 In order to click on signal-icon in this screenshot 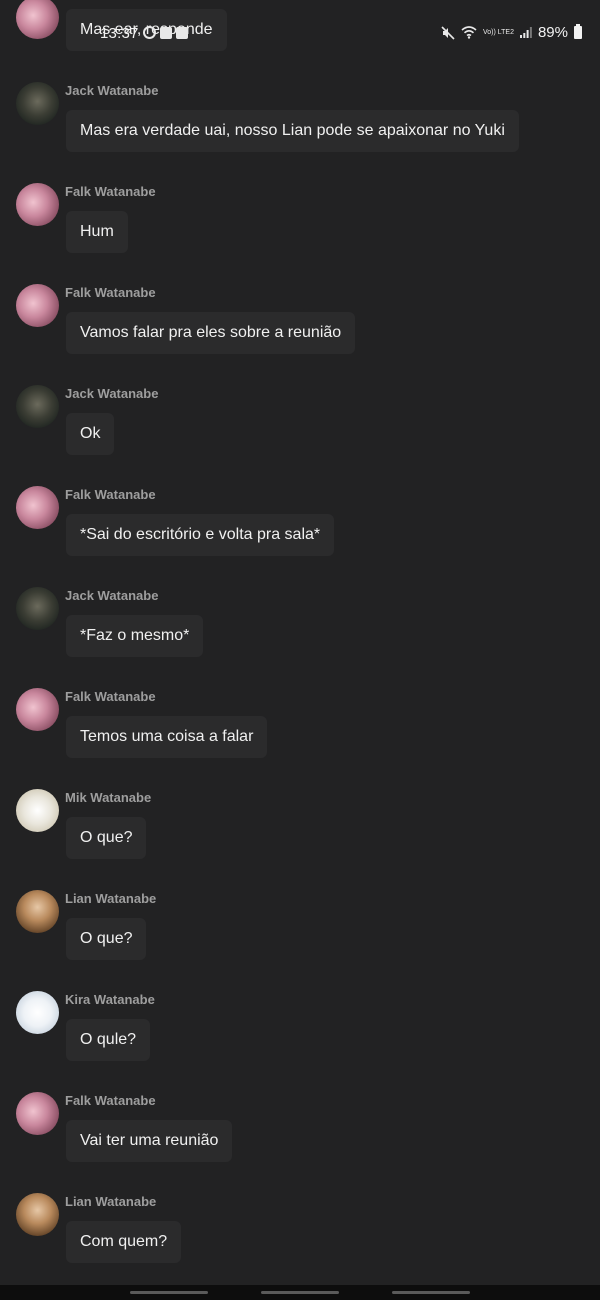, I will do `click(525, 32)`.